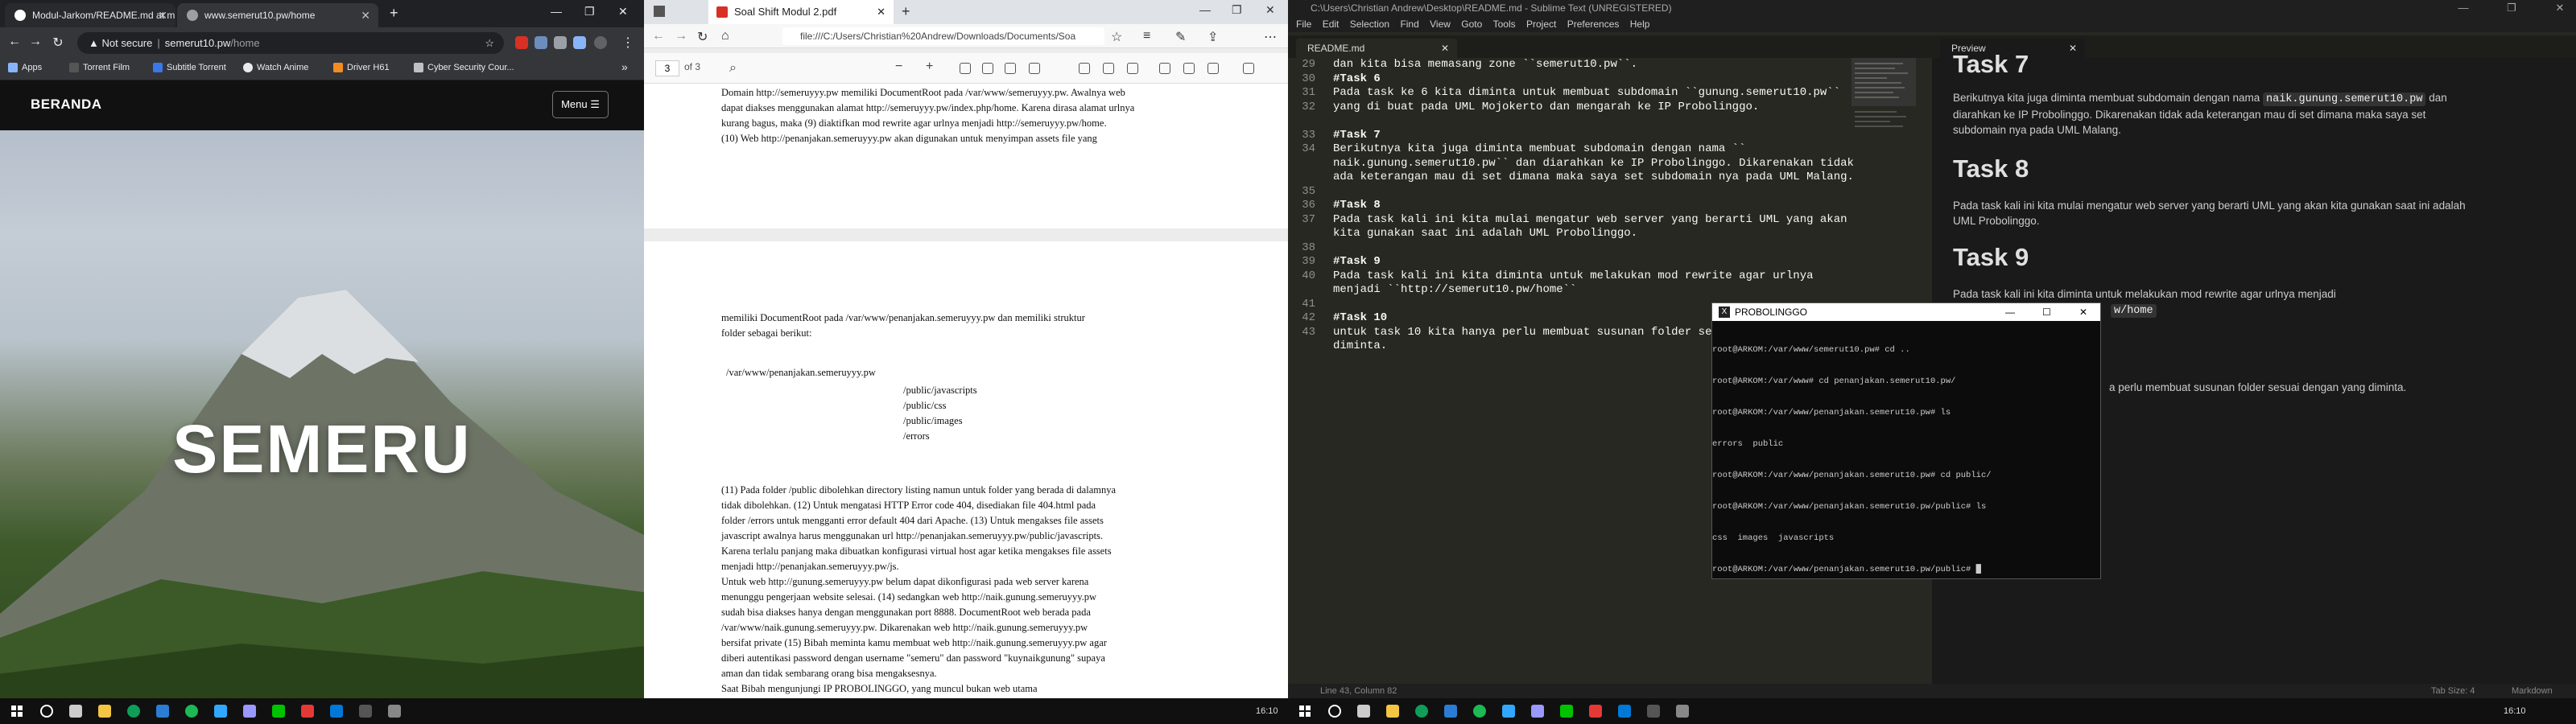  What do you see at coordinates (600, 42) in the screenshot?
I see `avatar` at bounding box center [600, 42].